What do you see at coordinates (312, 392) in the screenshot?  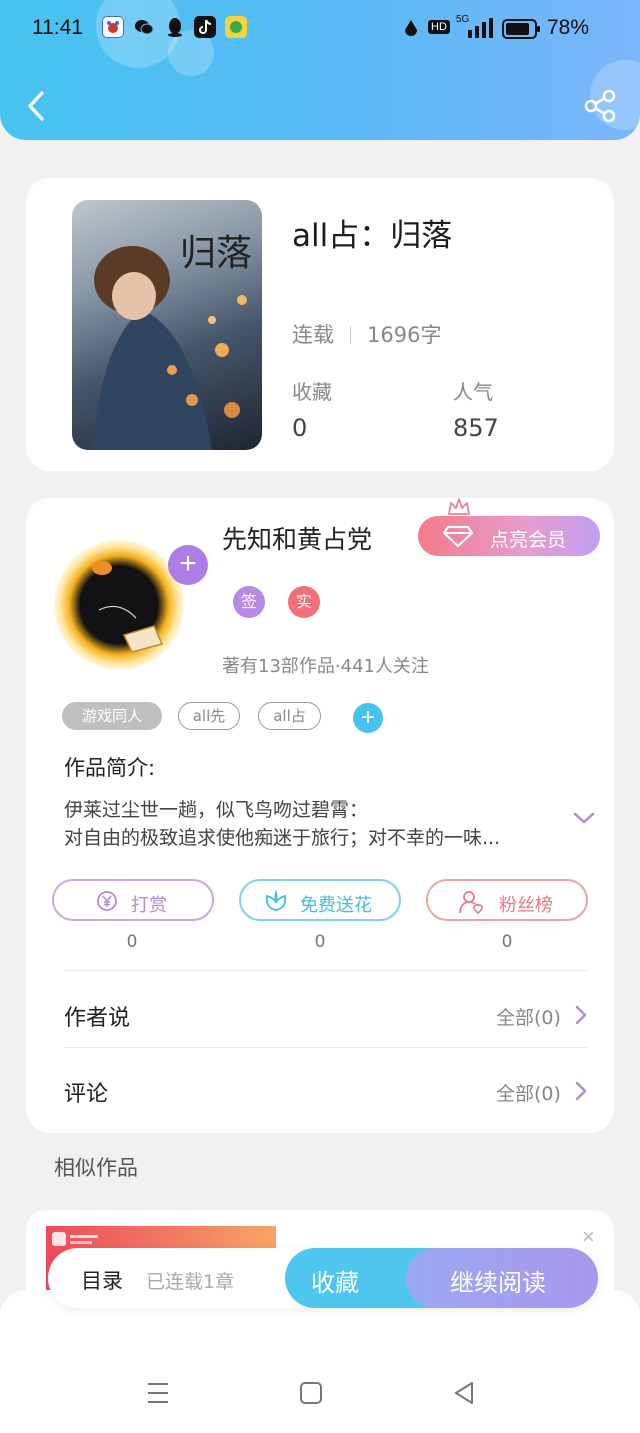 I see `favorites-label: 收藏` at bounding box center [312, 392].